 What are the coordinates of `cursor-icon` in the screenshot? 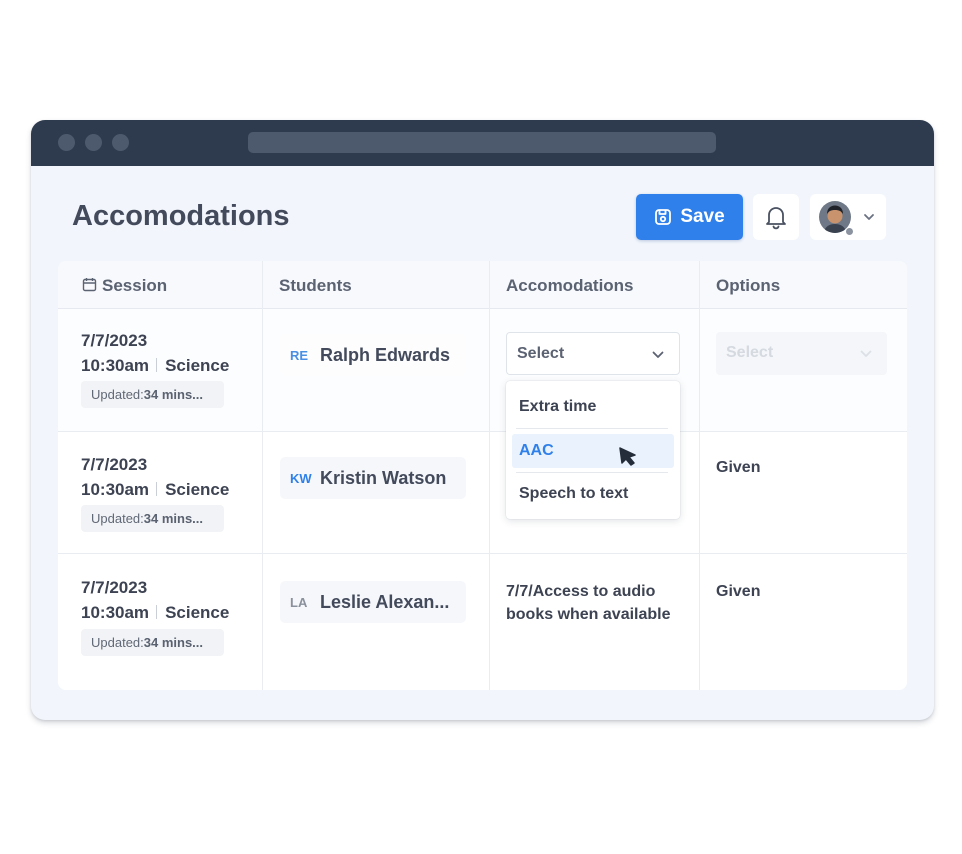 It's located at (628, 458).